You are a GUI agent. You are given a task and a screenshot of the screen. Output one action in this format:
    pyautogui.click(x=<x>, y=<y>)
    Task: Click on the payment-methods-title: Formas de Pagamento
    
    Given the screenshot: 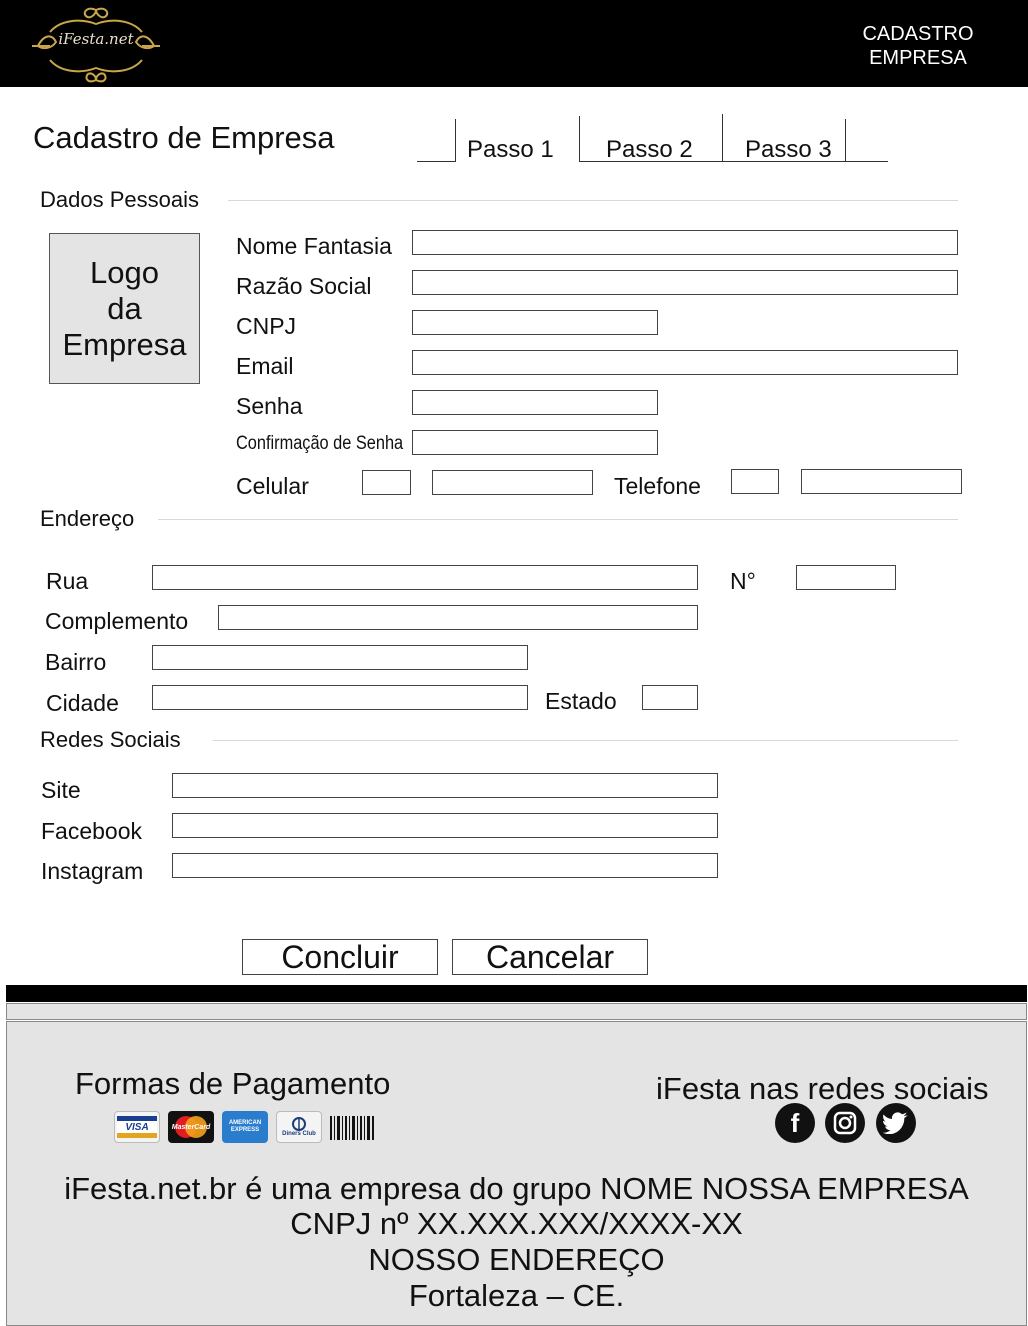 What is the action you would take?
    pyautogui.click(x=233, y=1083)
    